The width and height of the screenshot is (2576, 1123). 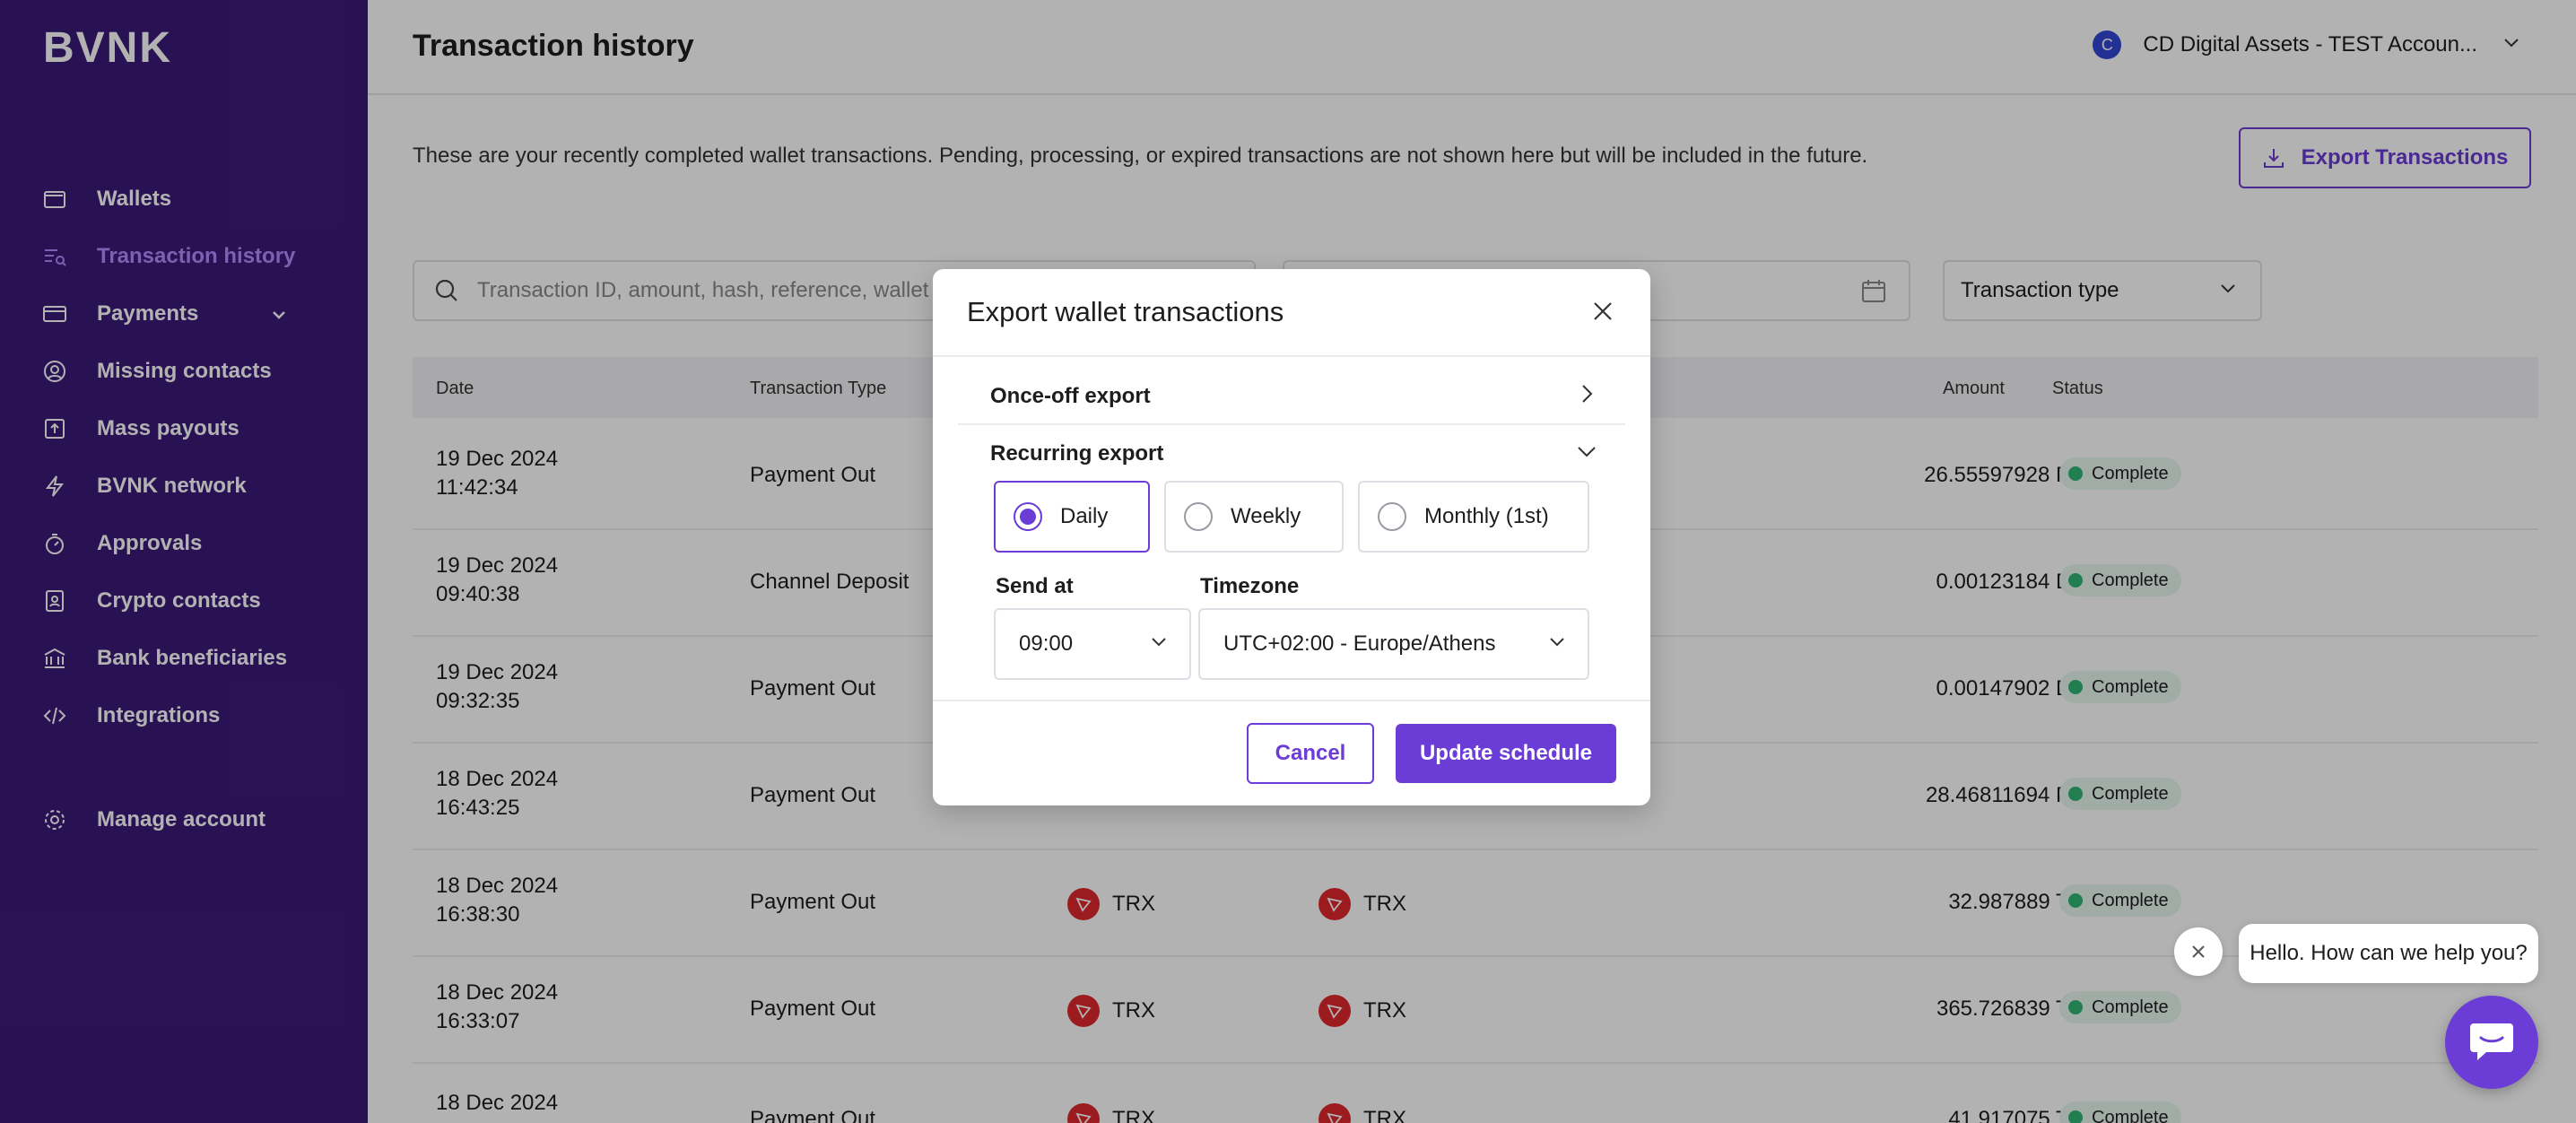 I want to click on chat-icon, so click(x=2491, y=1041).